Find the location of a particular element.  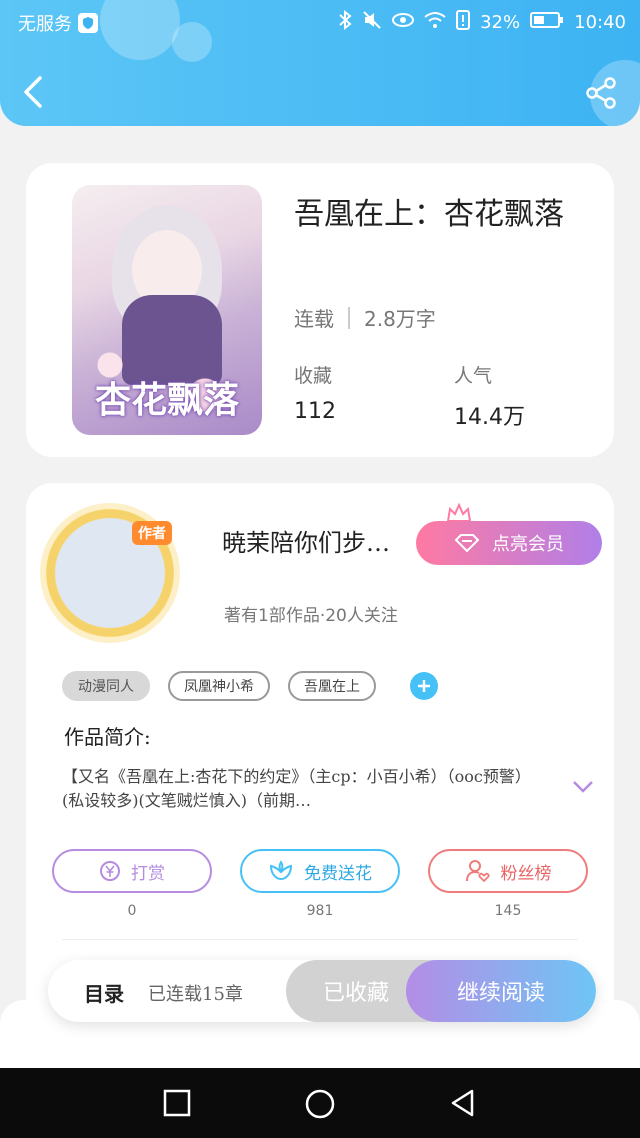

tag-chip: 吾凰在上 is located at coordinates (332, 686).